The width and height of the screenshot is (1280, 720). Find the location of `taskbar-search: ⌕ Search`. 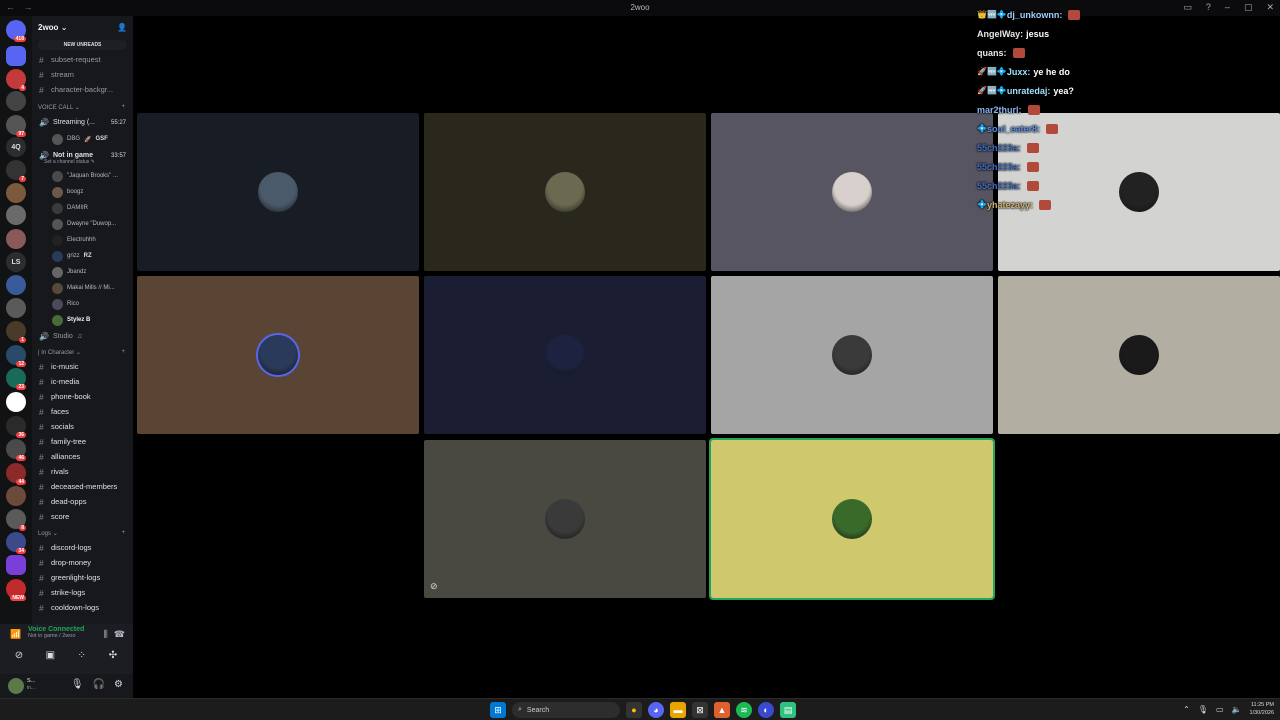

taskbar-search: ⌕ Search is located at coordinates (566, 710).